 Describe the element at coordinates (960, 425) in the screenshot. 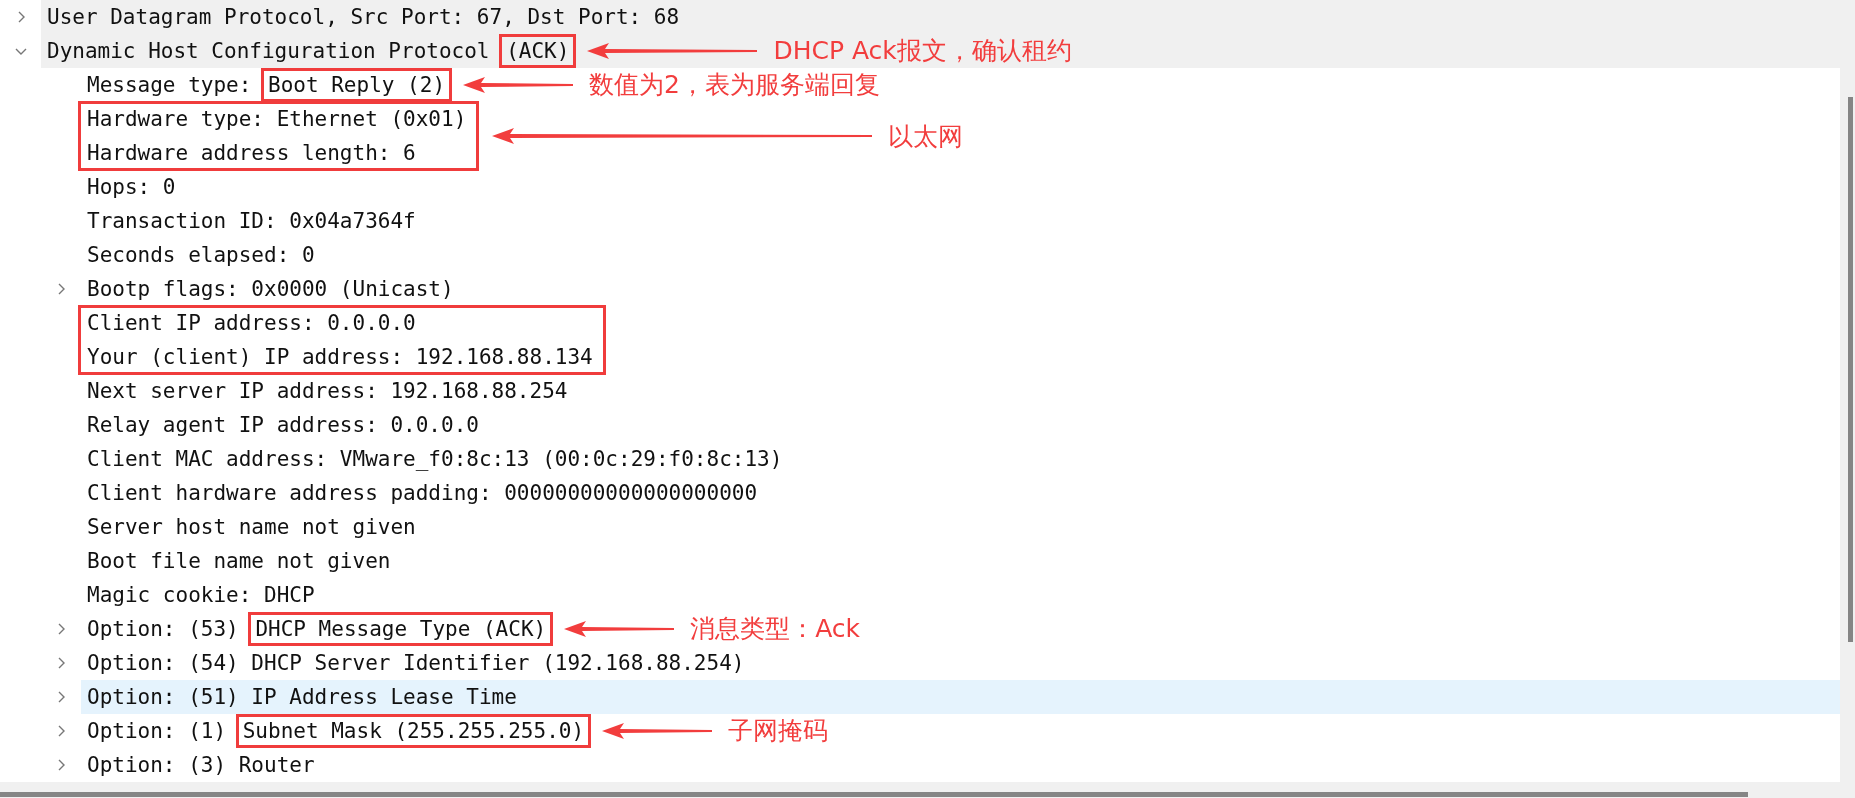

I see `tree-row: Relay agent IP address: 0.0.0.0` at that location.